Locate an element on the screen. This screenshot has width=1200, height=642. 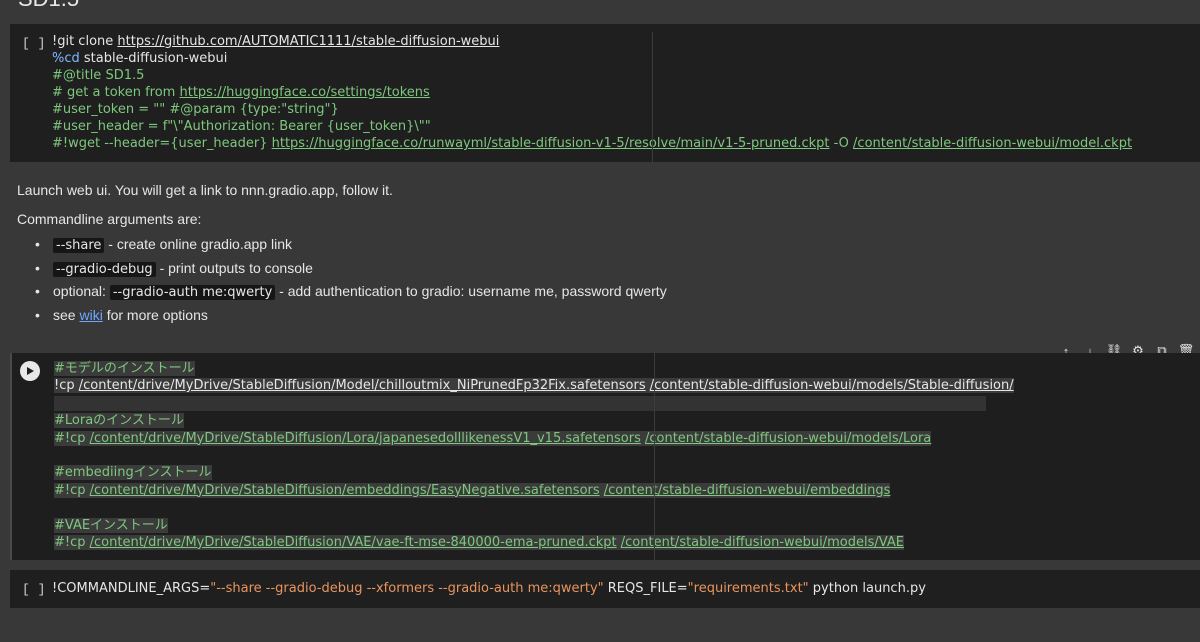
run-cell-button is located at coordinates (30, 371).